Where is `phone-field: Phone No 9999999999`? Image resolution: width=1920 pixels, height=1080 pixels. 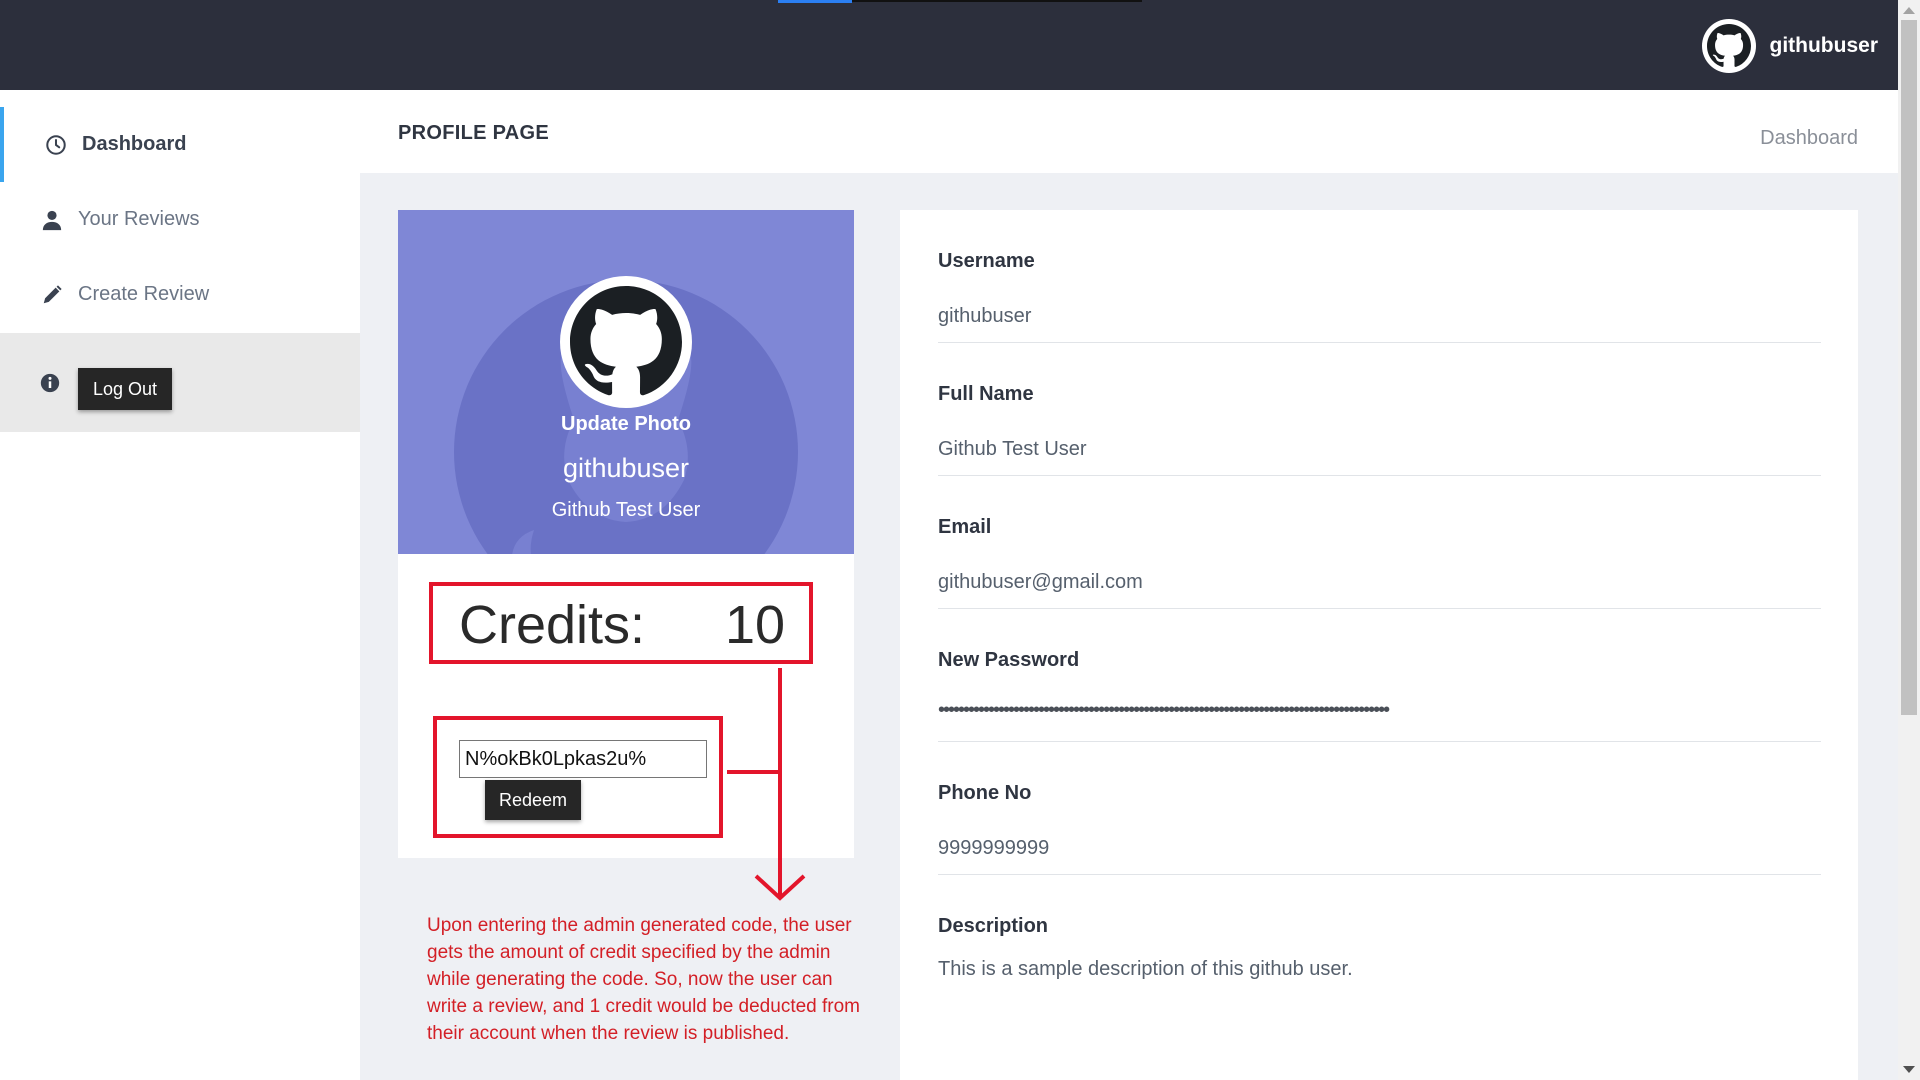
phone-field: Phone No 9999999999 is located at coordinates (1379, 808).